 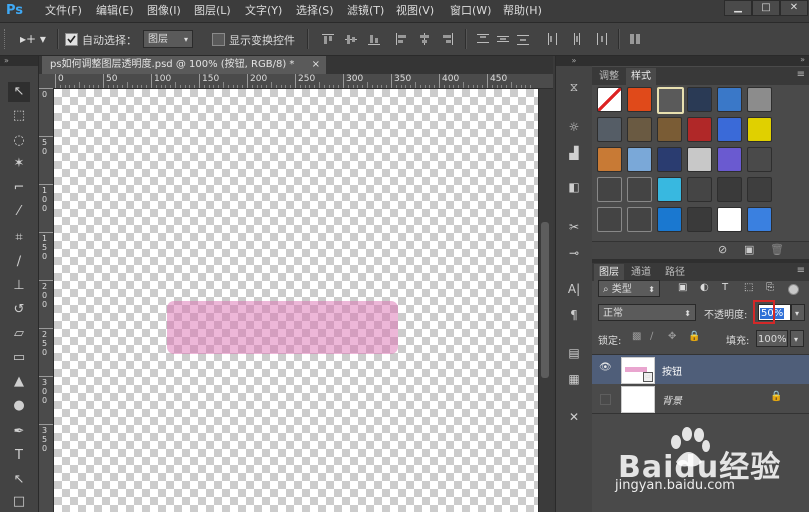 What do you see at coordinates (296, 81) in the screenshot?
I see `horizontal-ruler: 0 50 100 150 200 250 300 350 400 450` at bounding box center [296, 81].